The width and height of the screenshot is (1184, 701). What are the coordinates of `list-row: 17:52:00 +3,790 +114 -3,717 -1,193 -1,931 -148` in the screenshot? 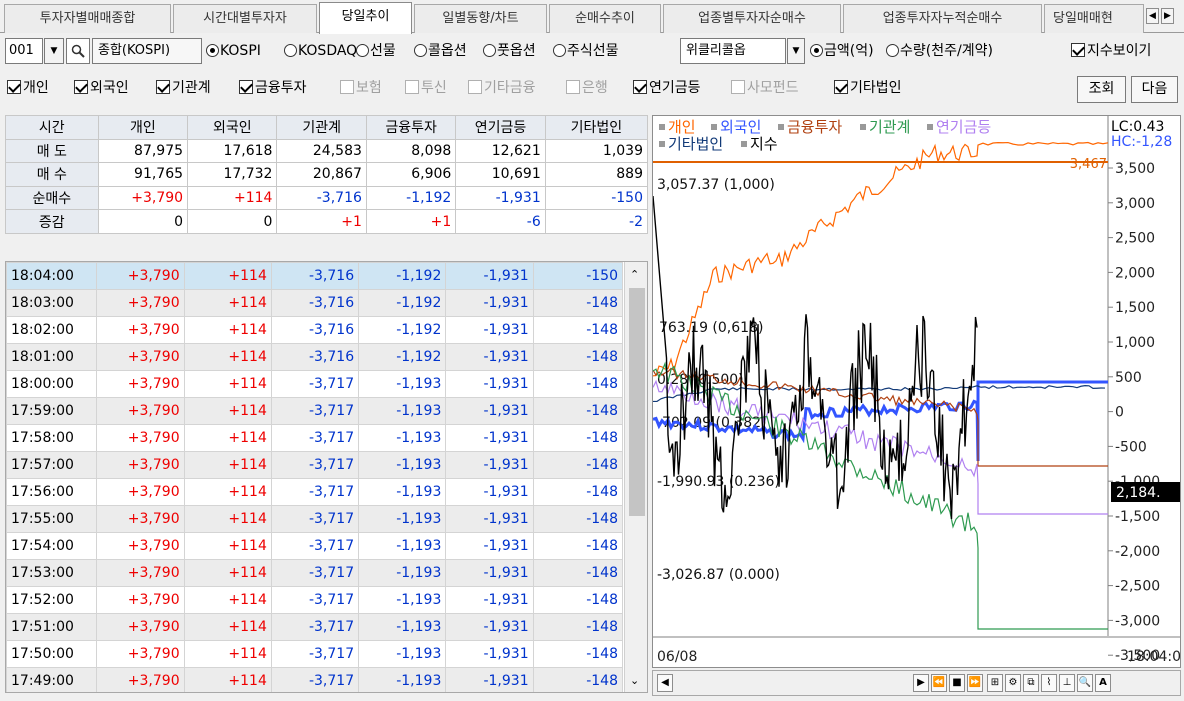 It's located at (315, 600).